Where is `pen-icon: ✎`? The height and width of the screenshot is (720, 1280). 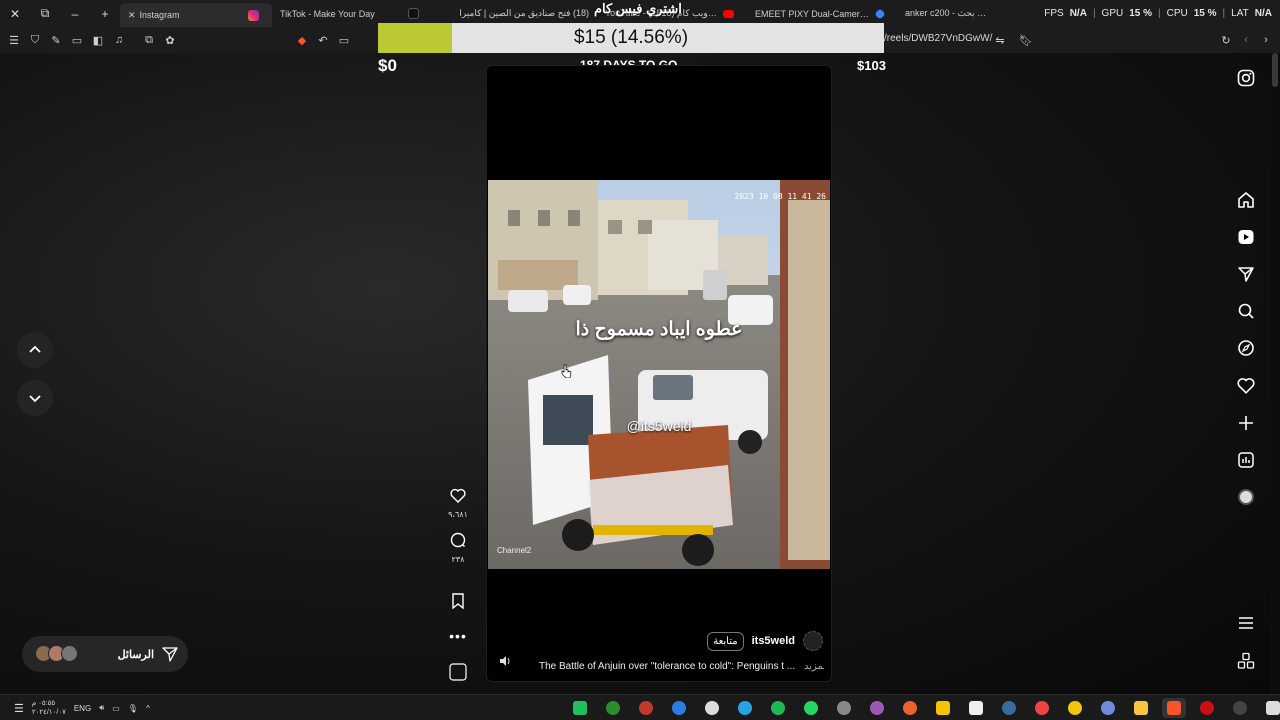
pen-icon: ✎ is located at coordinates (56, 40).